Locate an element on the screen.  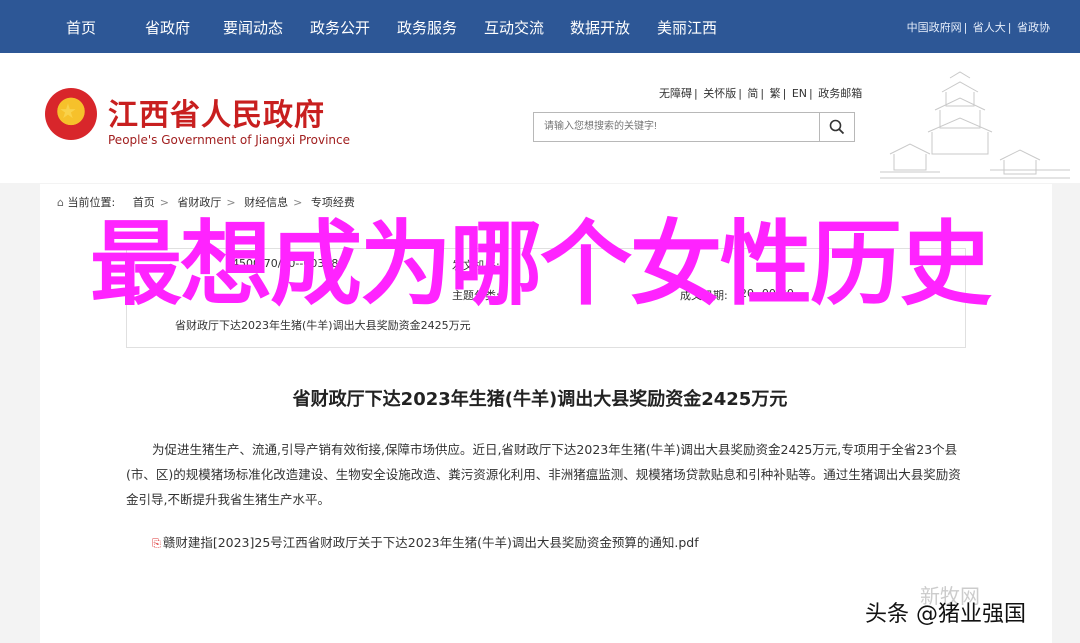
nav-item-beautiful-jiangxi: 美丽江西 is located at coordinates (687, 27).